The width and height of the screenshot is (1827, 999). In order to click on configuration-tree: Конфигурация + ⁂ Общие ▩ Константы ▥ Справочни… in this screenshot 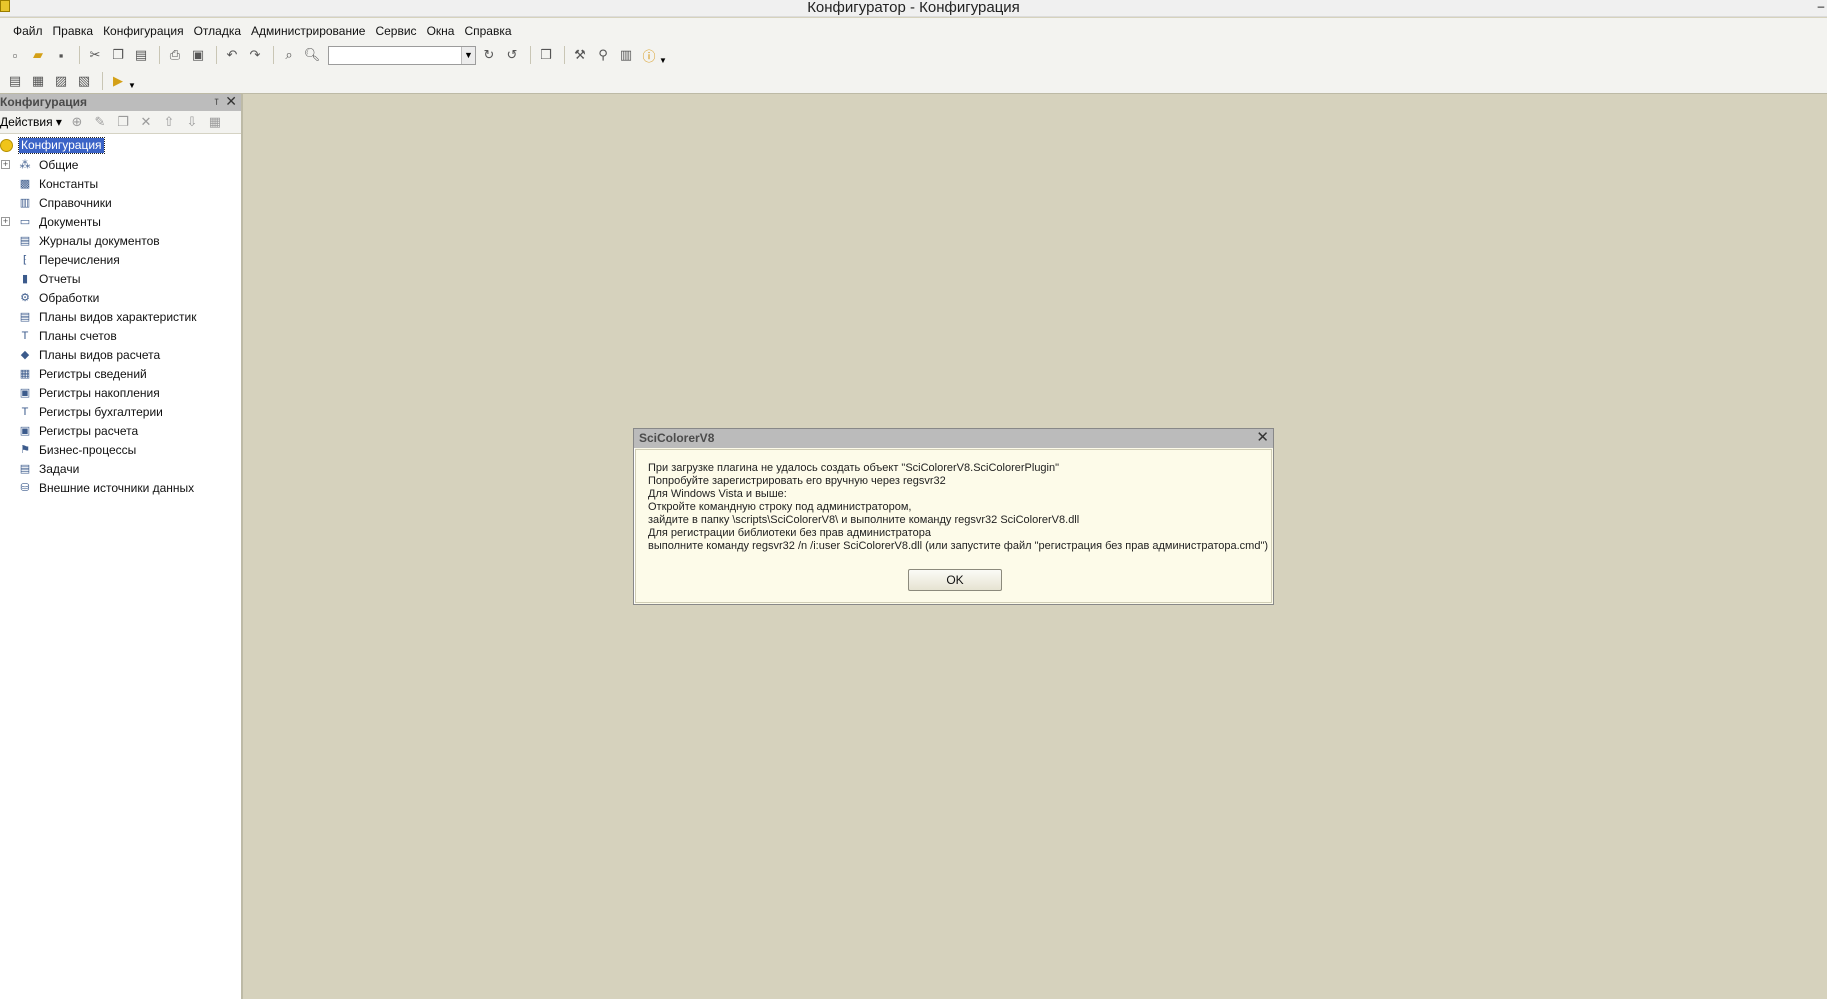, I will do `click(120, 315)`.